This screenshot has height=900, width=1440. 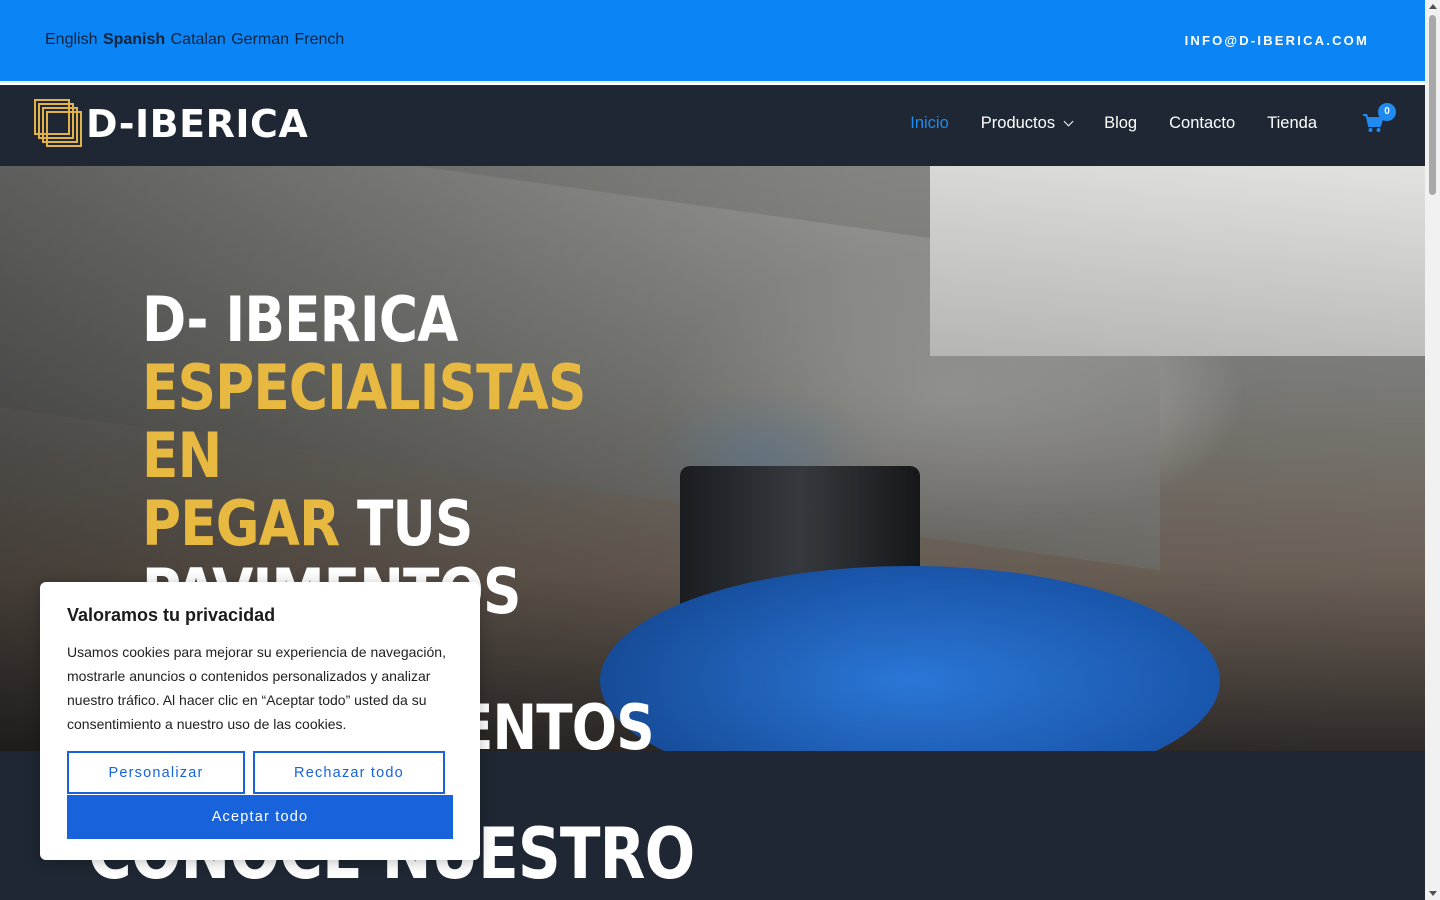 I want to click on cart-button: 0, so click(x=1379, y=120).